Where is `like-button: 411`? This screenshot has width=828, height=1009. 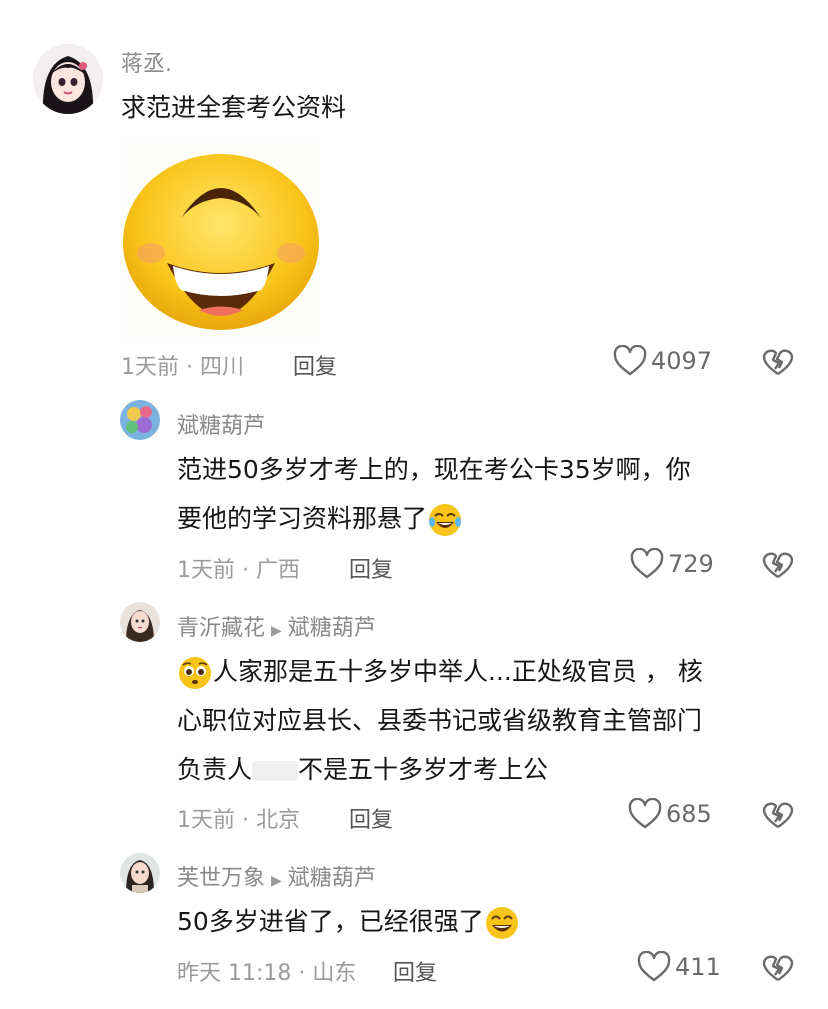
like-button: 411 is located at coordinates (679, 967).